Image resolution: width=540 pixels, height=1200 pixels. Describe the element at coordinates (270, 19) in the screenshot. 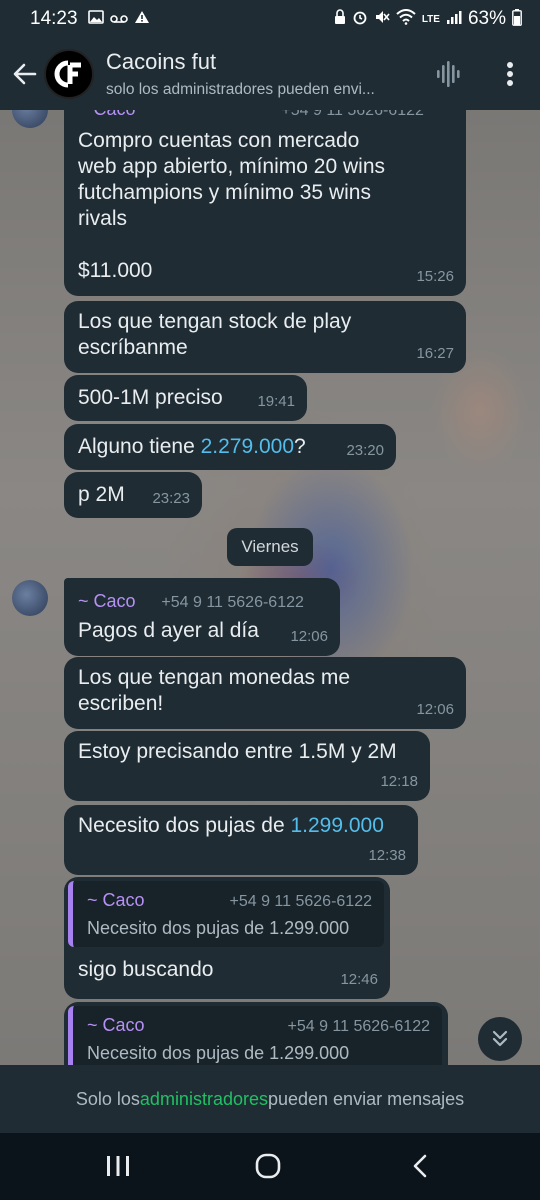

I see `status-bar: 14:23 LTE 63%` at that location.